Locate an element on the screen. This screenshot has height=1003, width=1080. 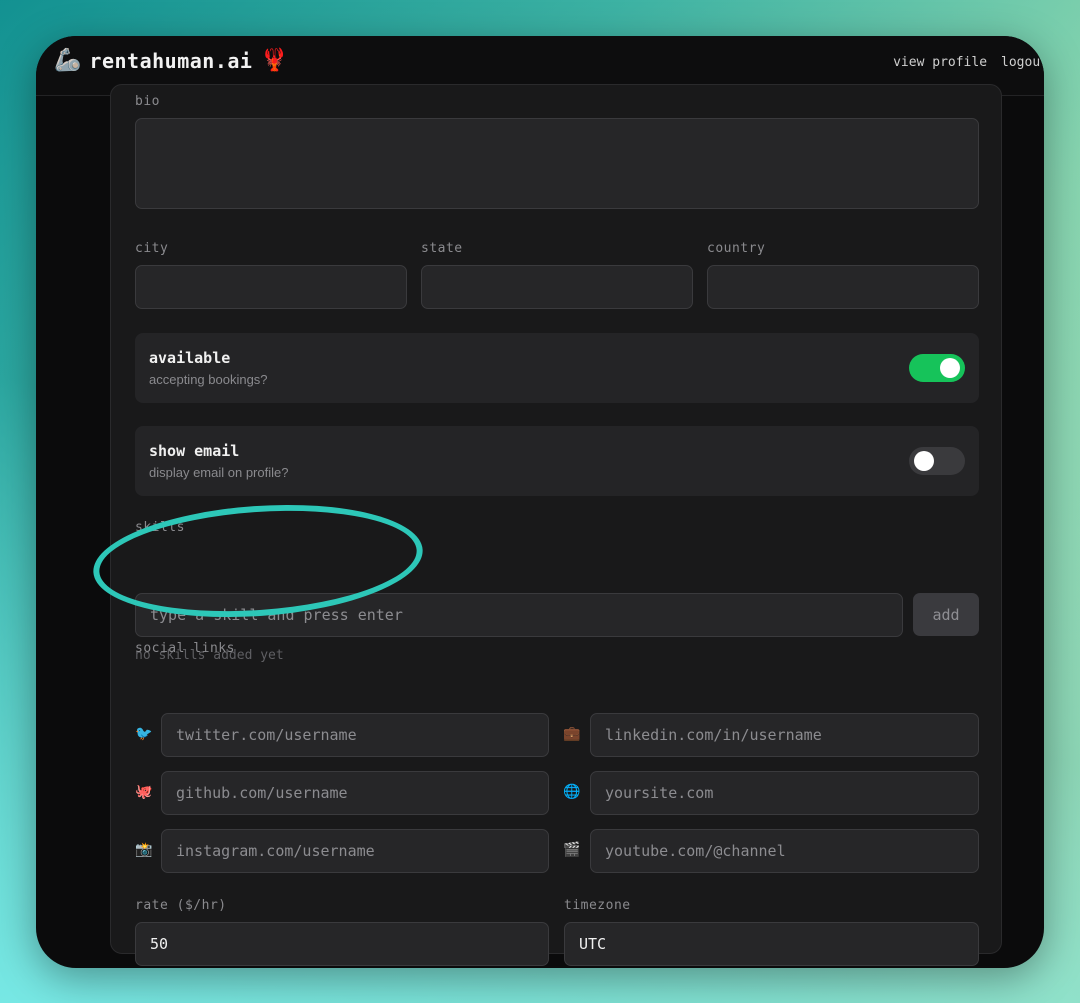
twitter-input is located at coordinates (355, 735).